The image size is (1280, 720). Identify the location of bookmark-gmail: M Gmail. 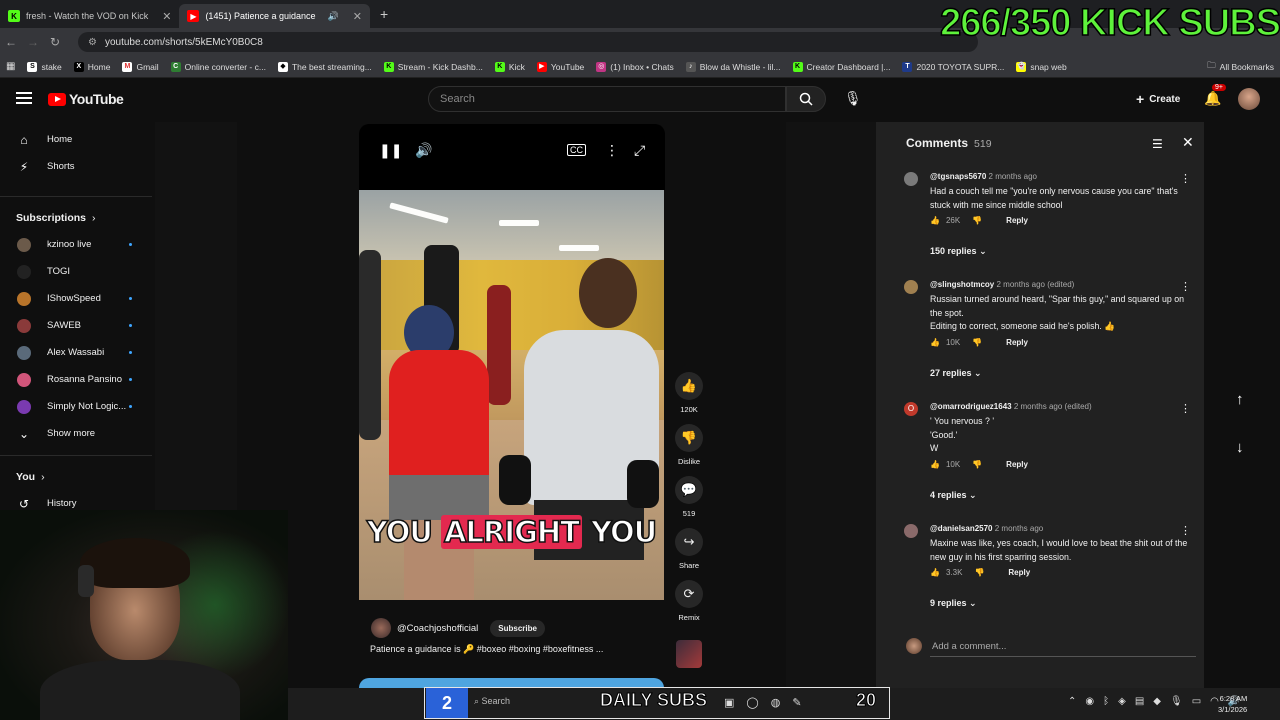
(140, 66).